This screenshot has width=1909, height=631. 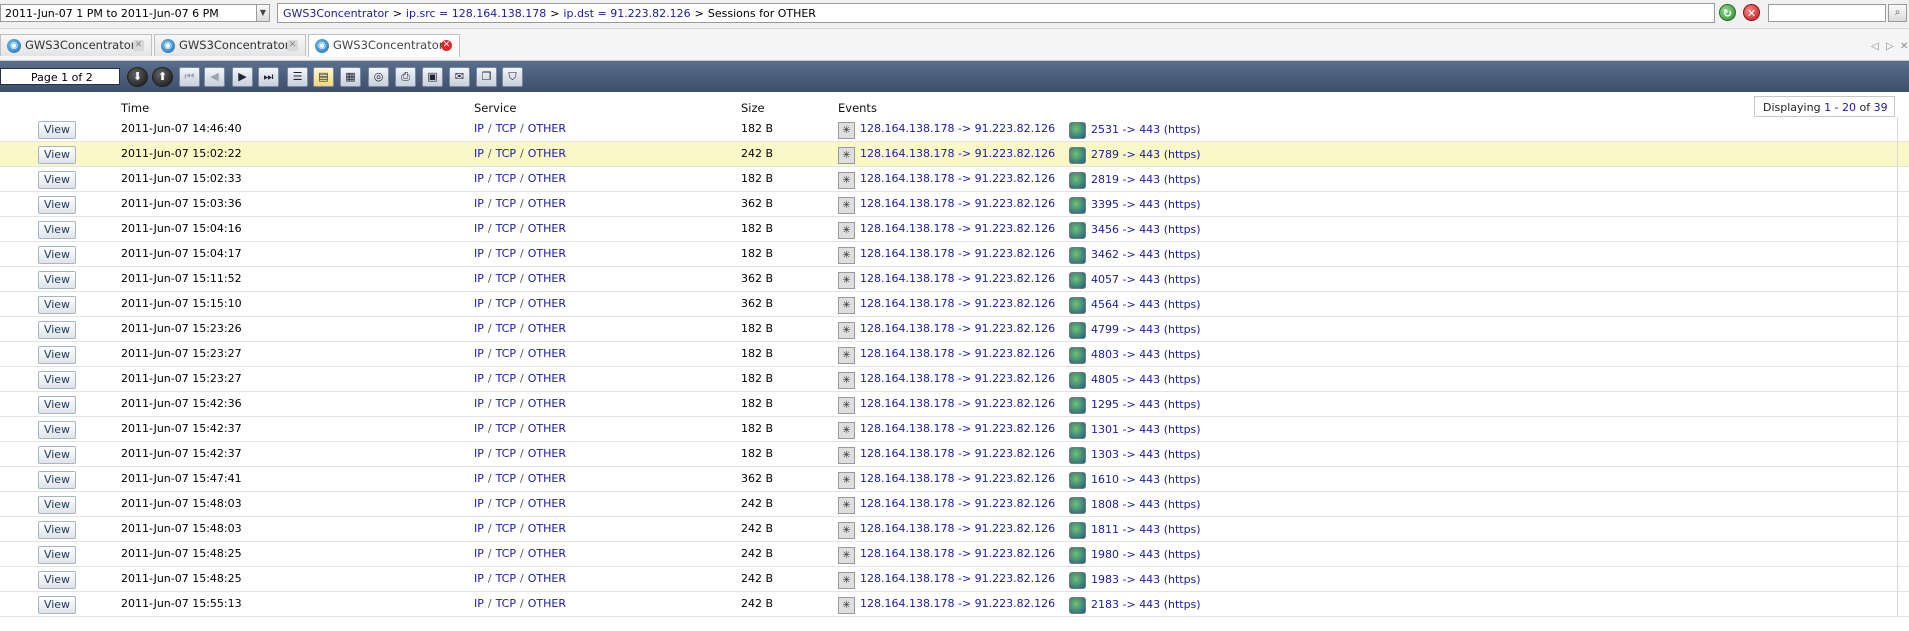 What do you see at coordinates (1146, 604) in the screenshot?
I see `port-flow-link: 2183 -> 443 (https)` at bounding box center [1146, 604].